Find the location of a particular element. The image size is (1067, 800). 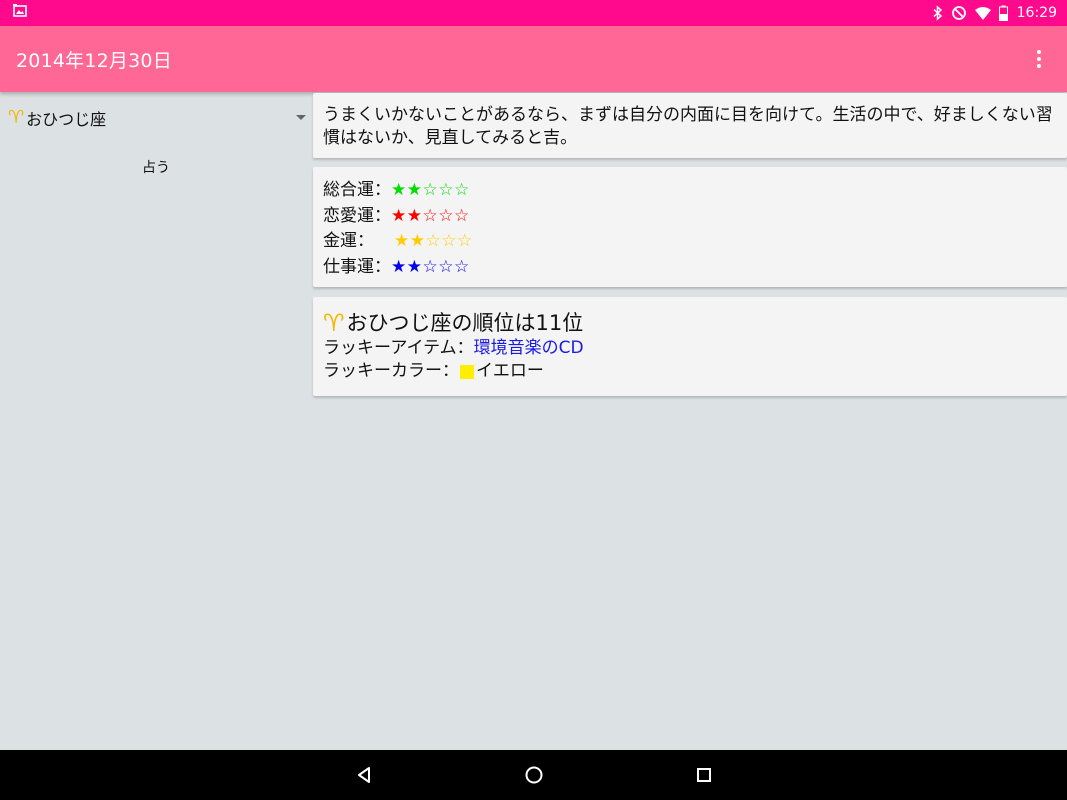

do-not-disturb-icon is located at coordinates (959, 13).